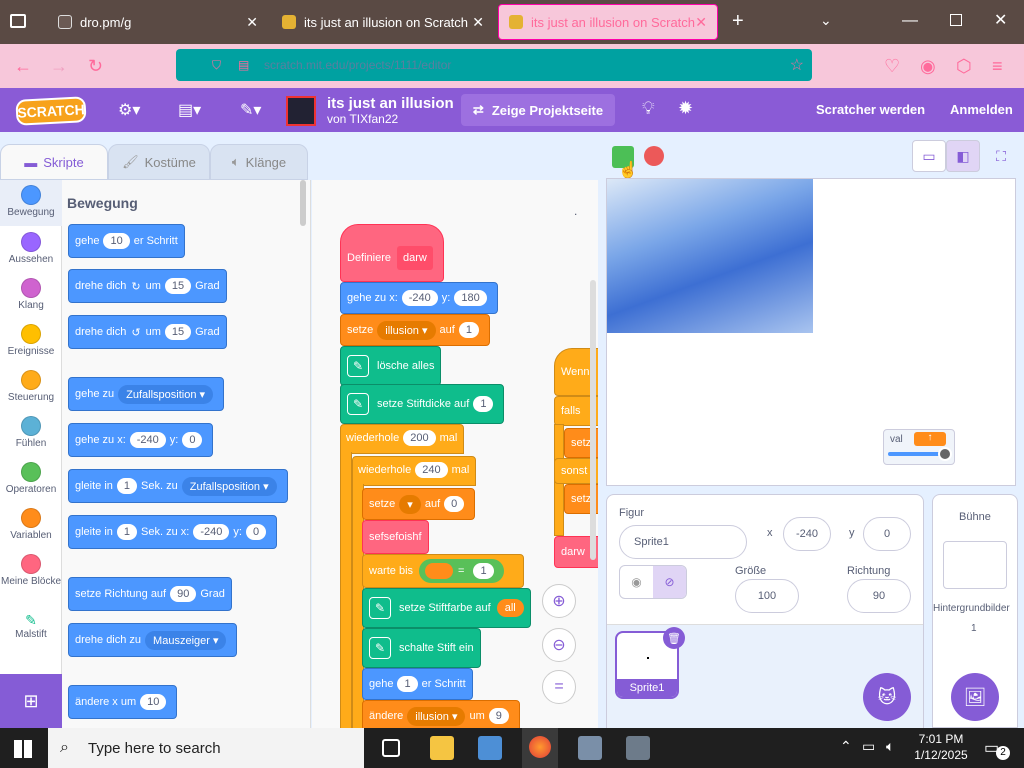  Describe the element at coordinates (153, 702) in the screenshot. I see `block-input: 10` at that location.